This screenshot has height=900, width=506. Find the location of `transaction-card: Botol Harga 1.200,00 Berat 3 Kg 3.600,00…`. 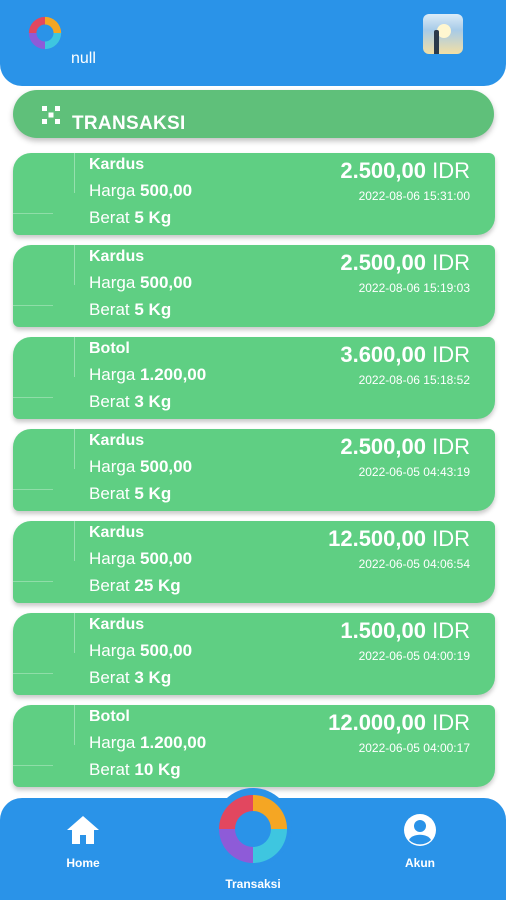

transaction-card: Botol Harga 1.200,00 Berat 3 Kg 3.600,00… is located at coordinates (254, 378).